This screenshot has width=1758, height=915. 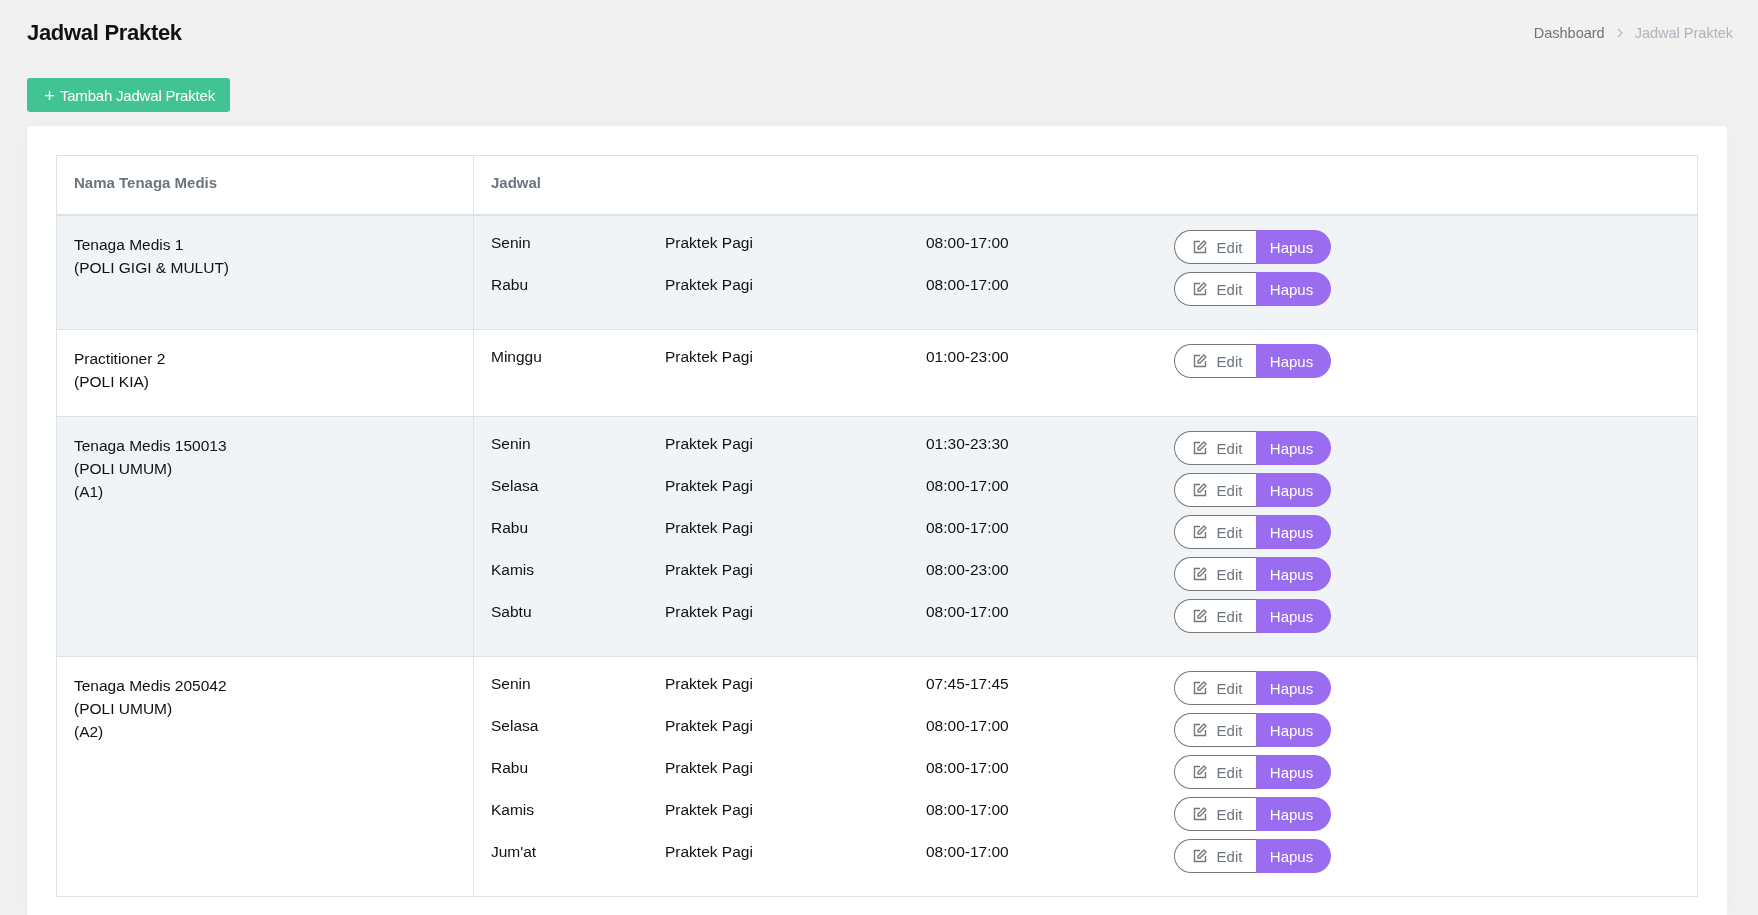 What do you see at coordinates (152, 268) in the screenshot?
I see `practitioner-name: (POLI GIGI & MULUT)` at bounding box center [152, 268].